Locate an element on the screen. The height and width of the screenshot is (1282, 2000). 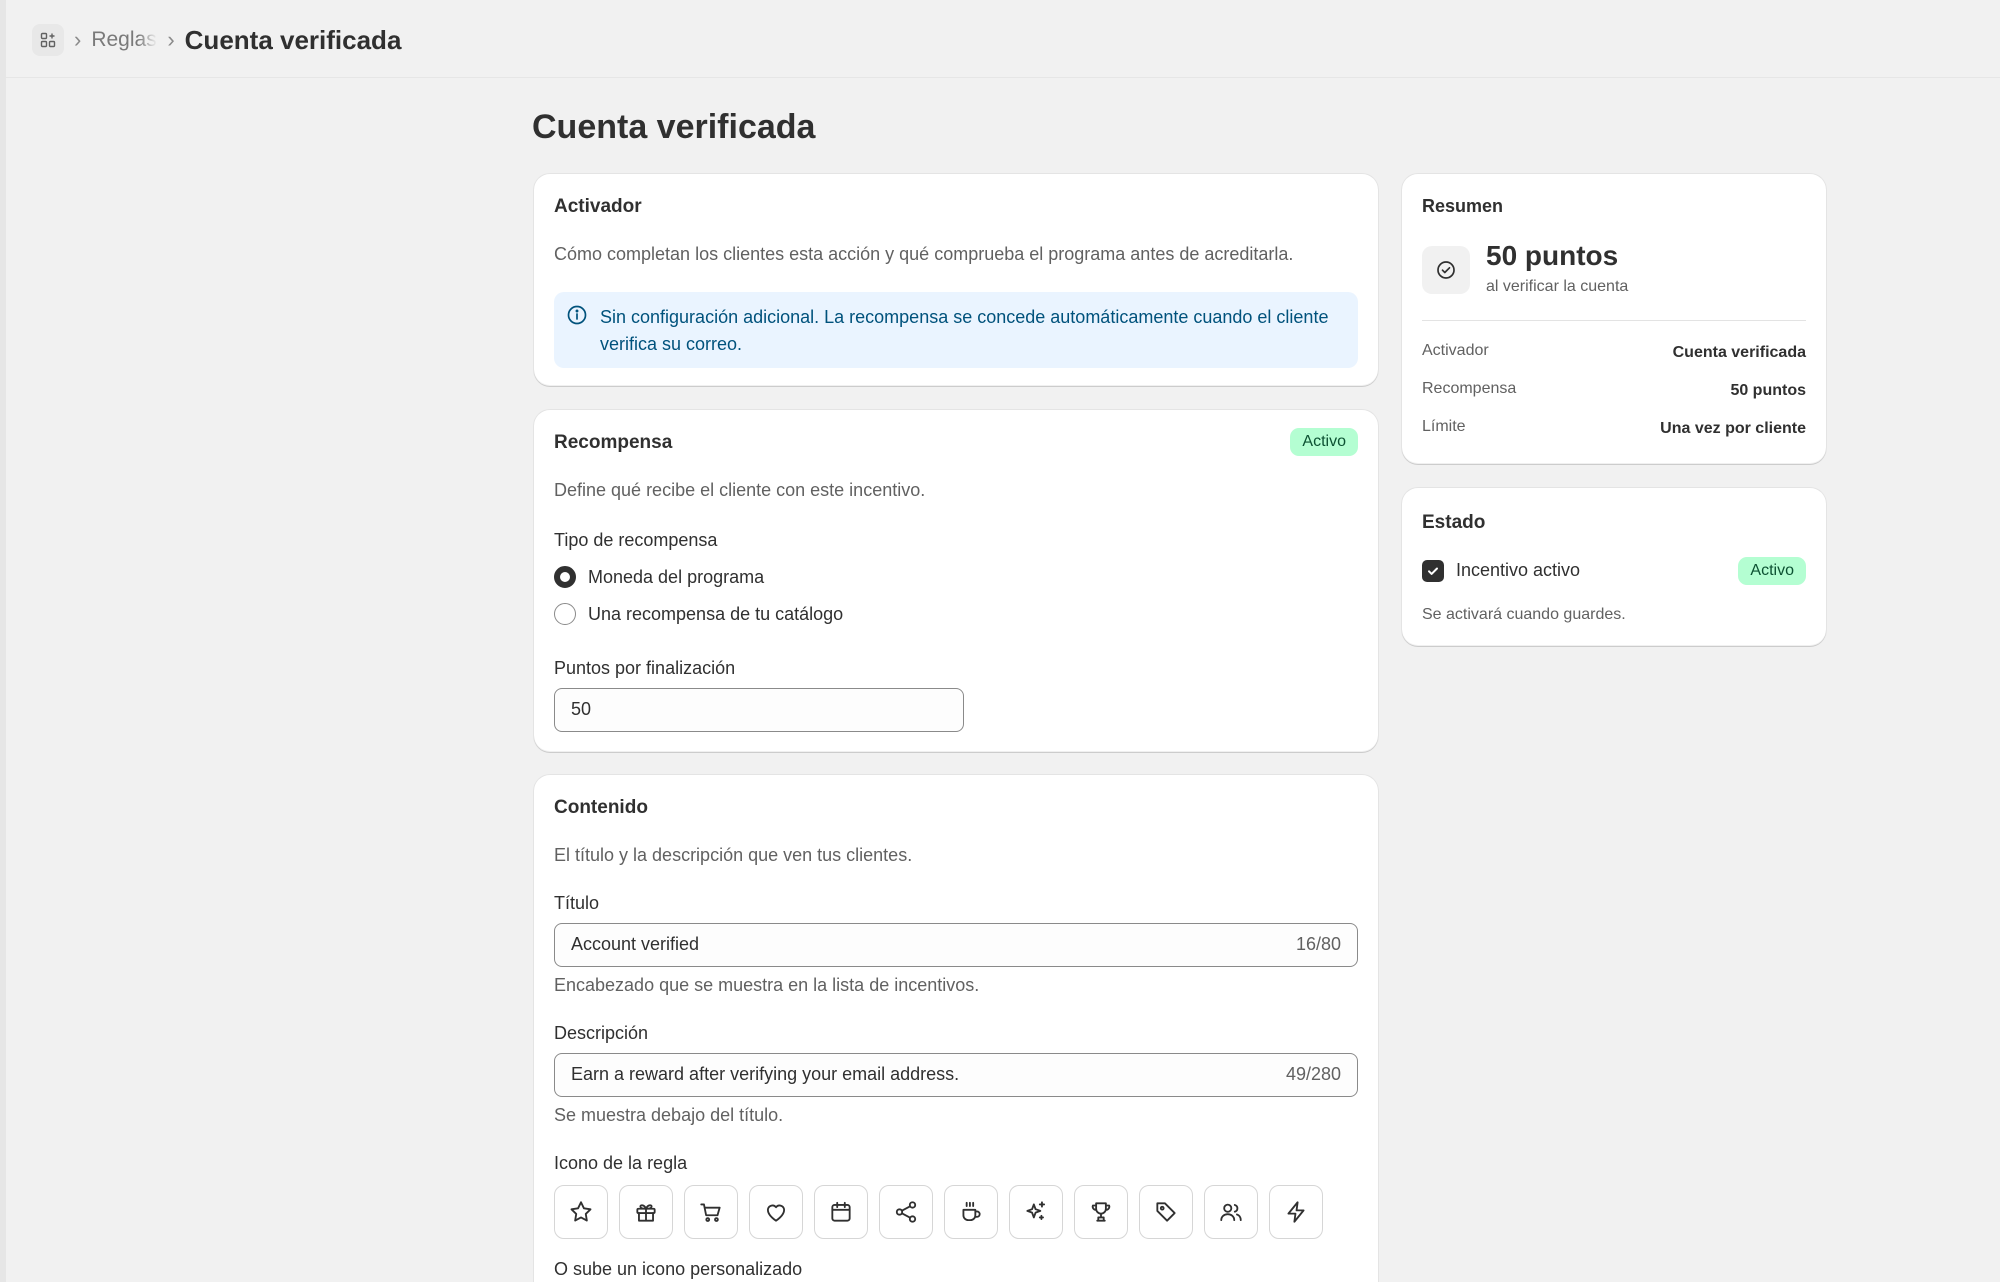
summary-row-value: Una vez por cliente is located at coordinates (1733, 428).